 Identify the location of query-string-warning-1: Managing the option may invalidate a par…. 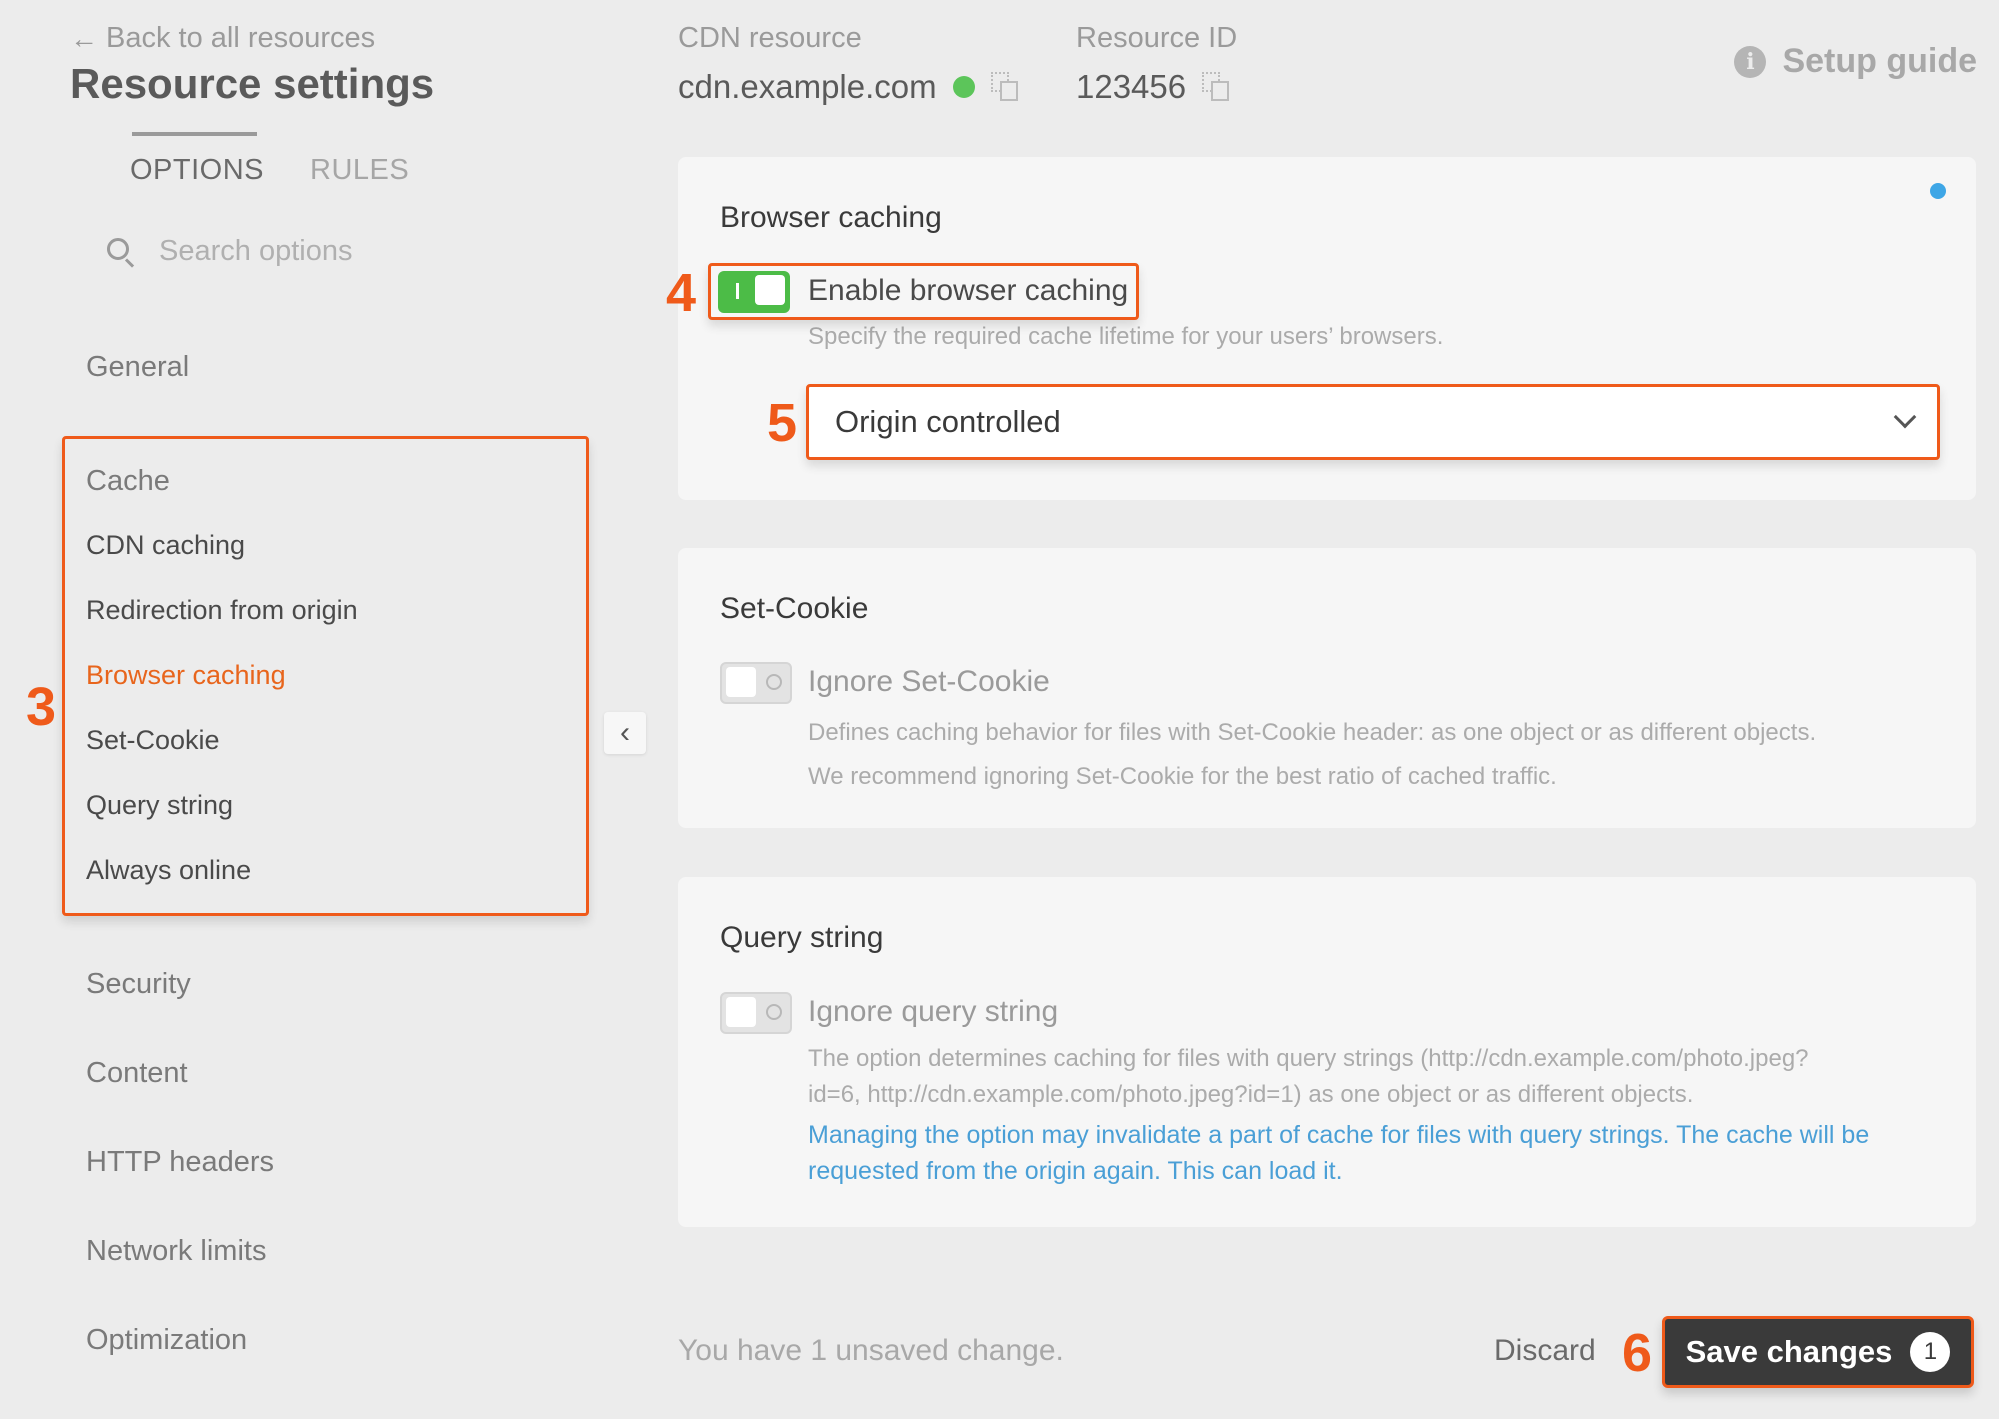
(1339, 1135).